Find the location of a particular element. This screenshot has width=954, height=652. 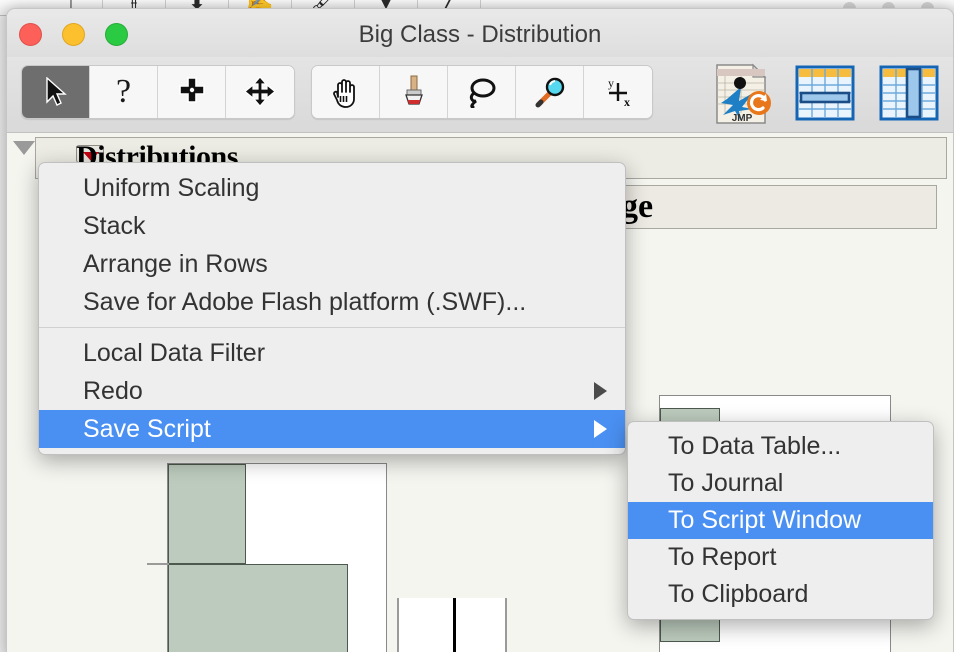

title-bar: Big Class - Distribution is located at coordinates (480, 33).